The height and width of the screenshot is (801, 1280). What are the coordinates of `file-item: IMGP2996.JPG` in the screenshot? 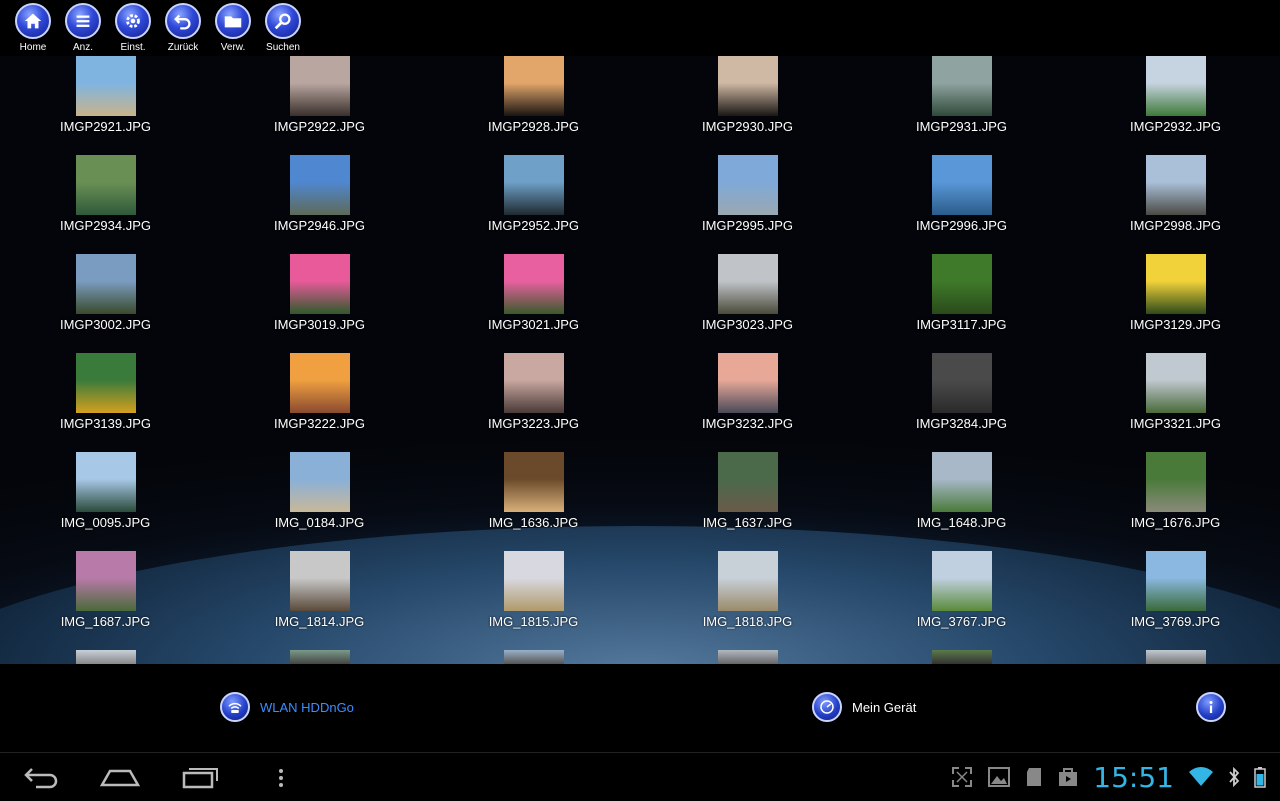 It's located at (961, 204).